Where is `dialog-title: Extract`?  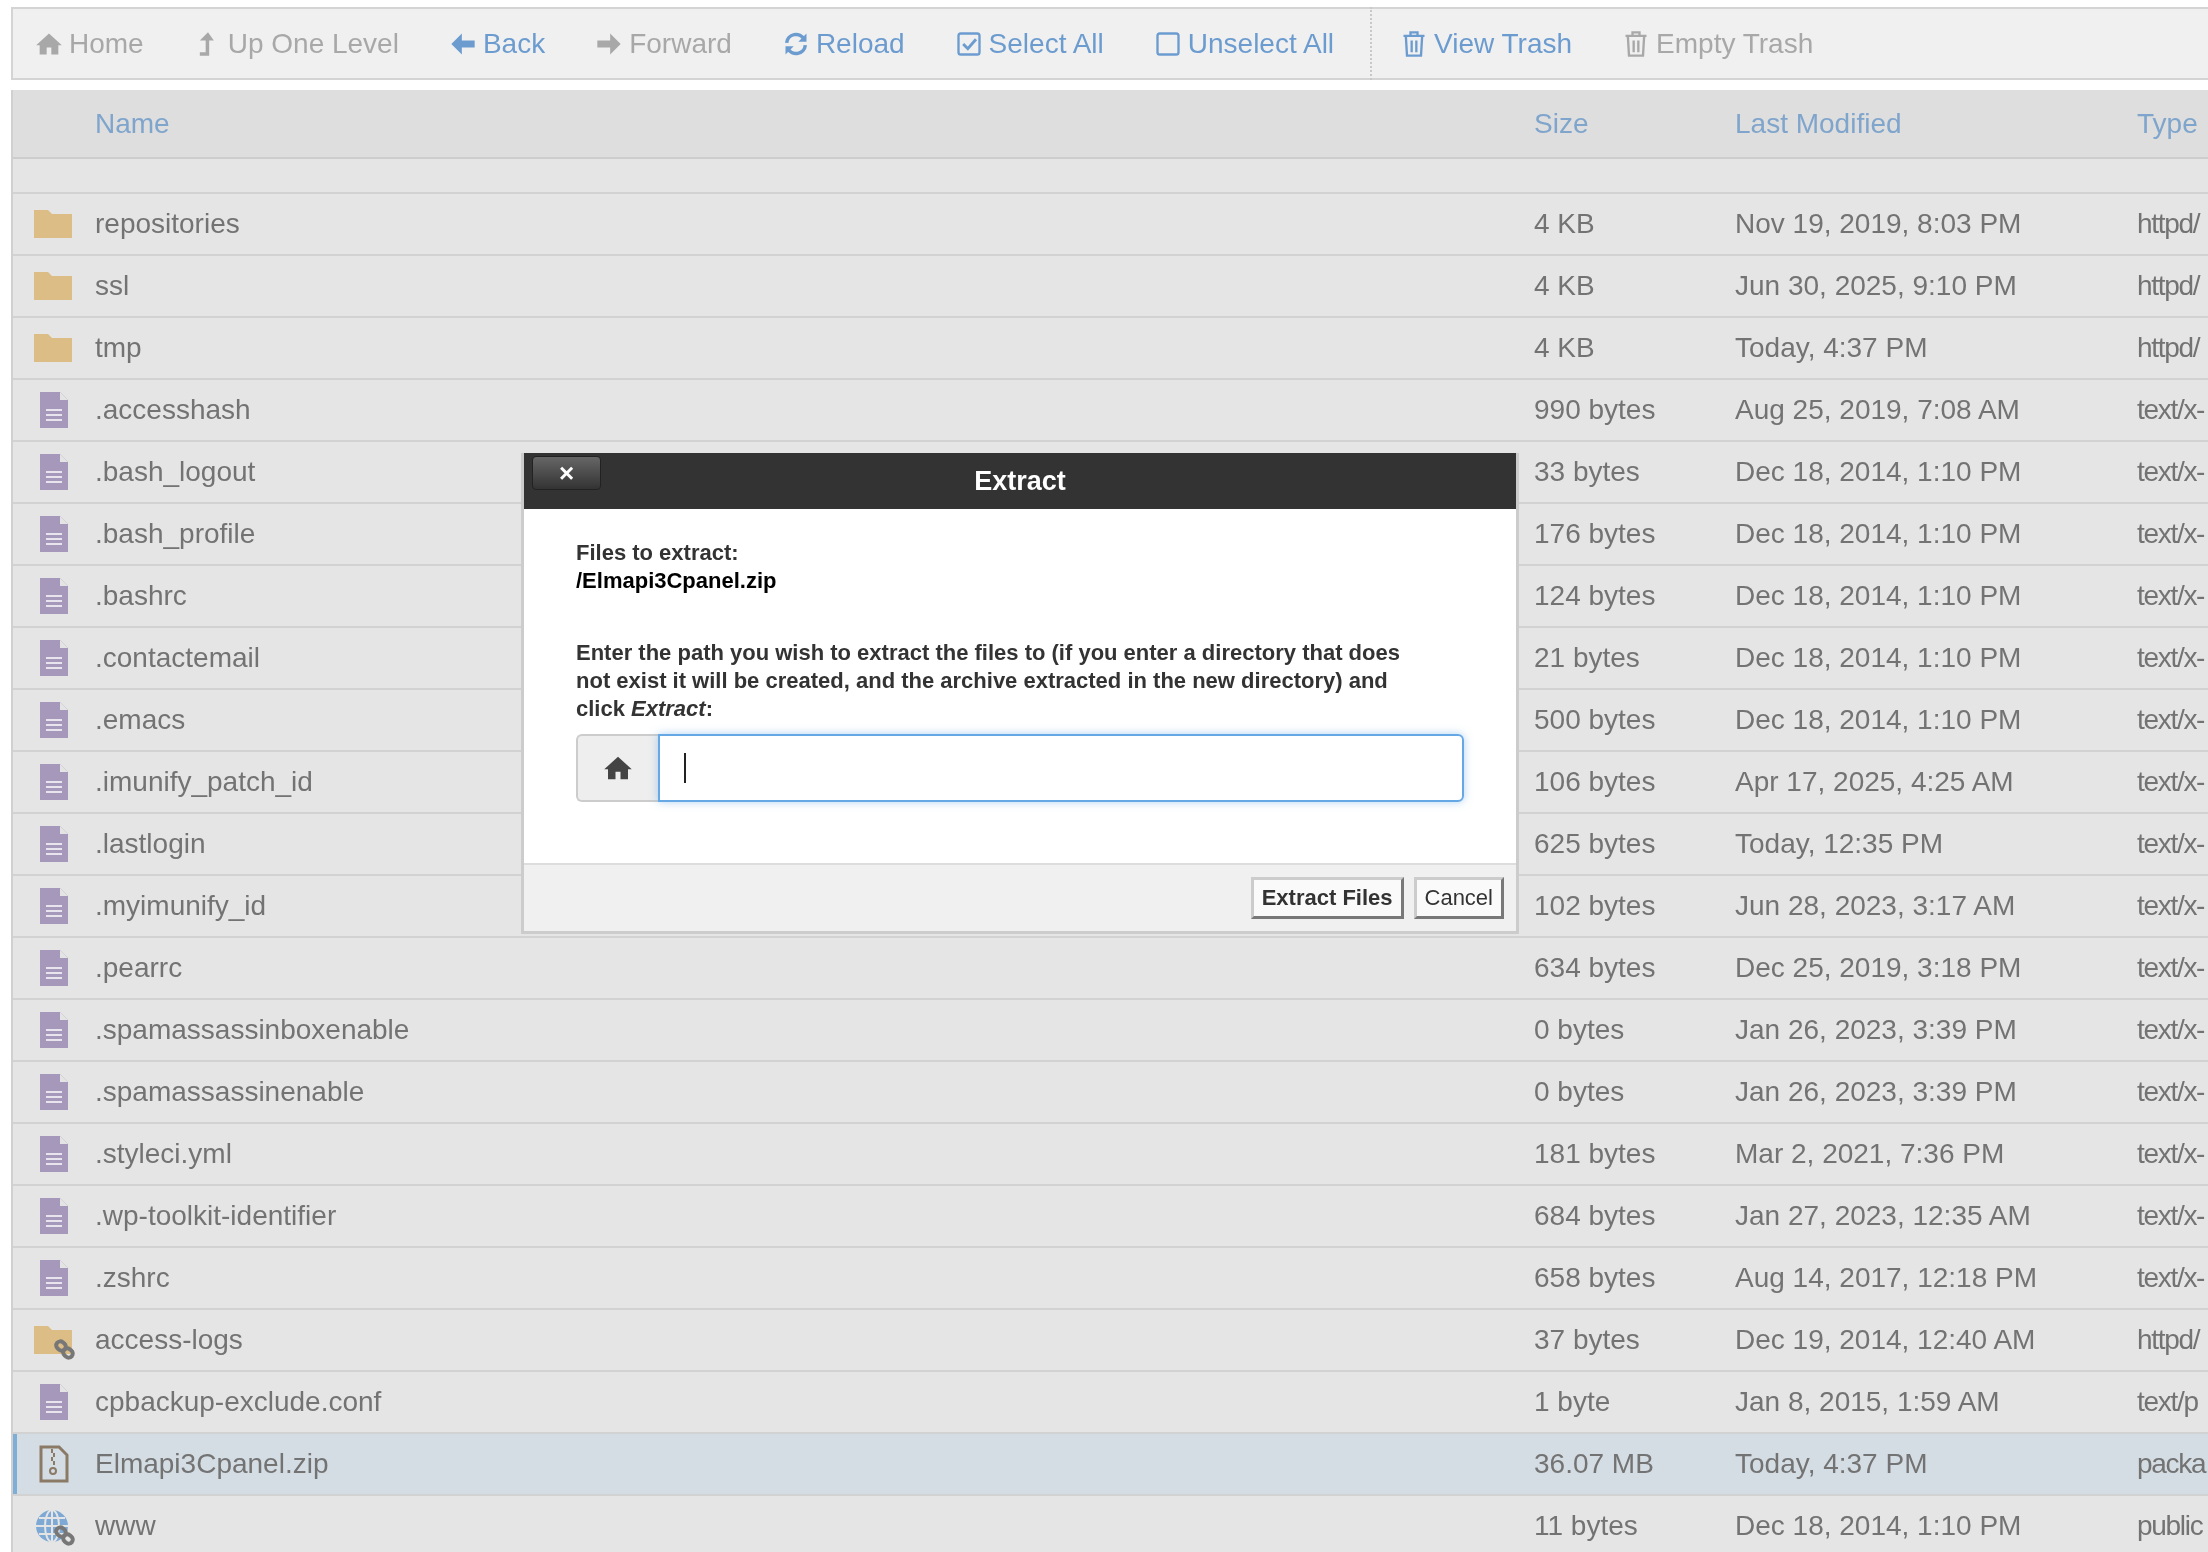
dialog-title: Extract is located at coordinates (1020, 481).